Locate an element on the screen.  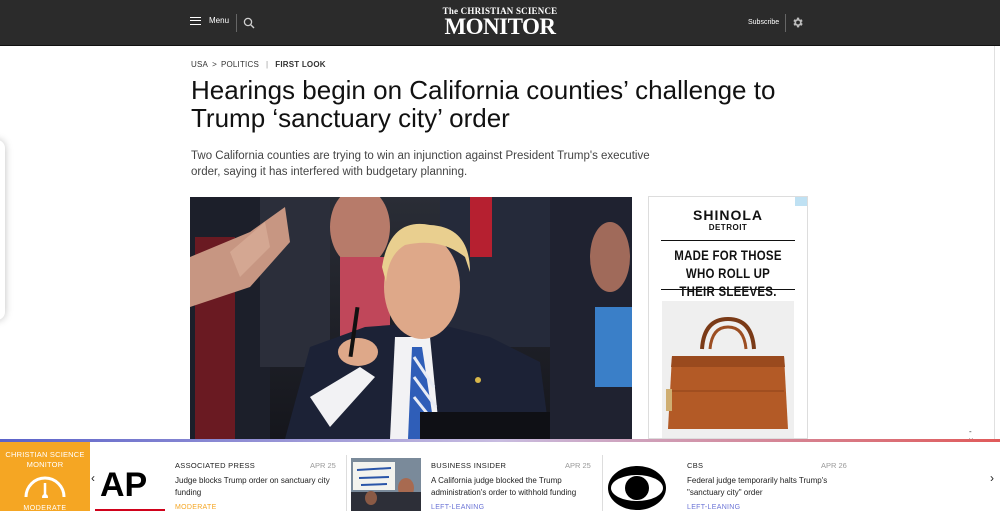
menu-button: Menu is located at coordinates (209, 20).